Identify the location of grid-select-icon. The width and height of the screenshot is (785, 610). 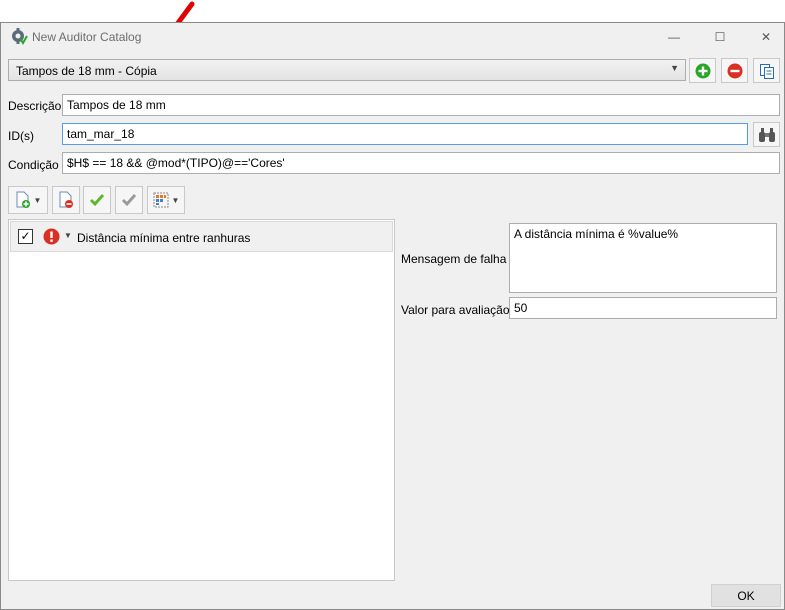
(161, 200).